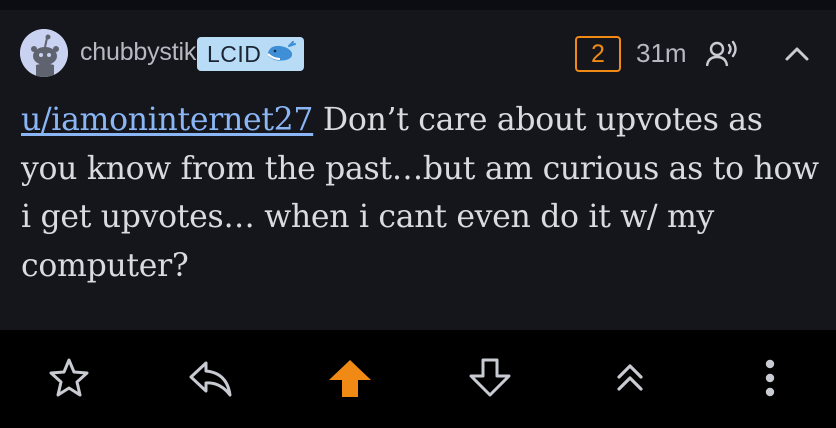  Describe the element at coordinates (210, 378) in the screenshot. I see `reply-icon` at that location.